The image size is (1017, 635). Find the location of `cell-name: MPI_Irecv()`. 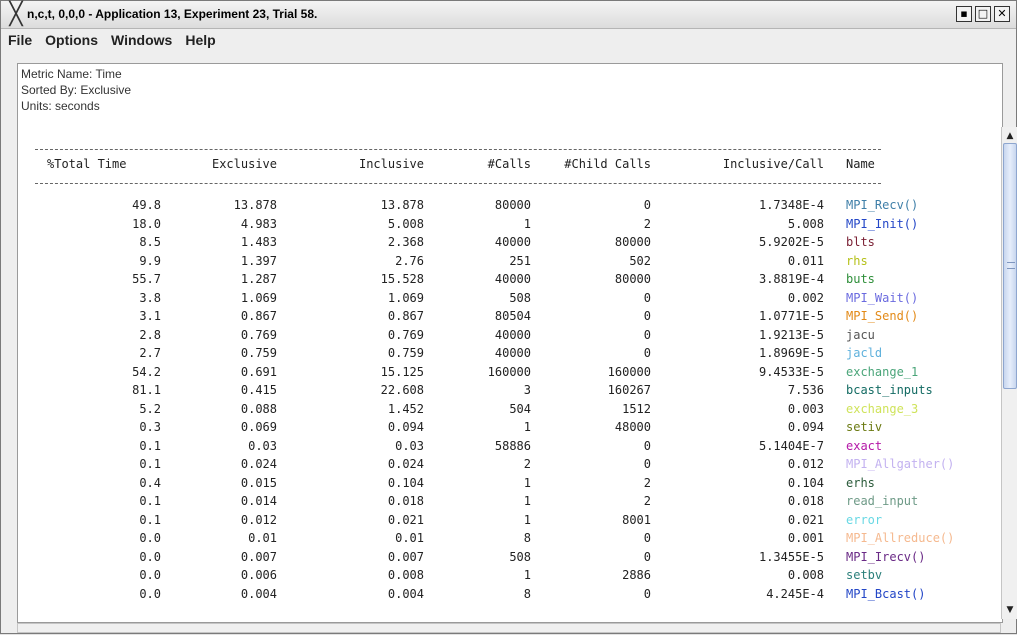

cell-name: MPI_Irecv() is located at coordinates (885, 557).